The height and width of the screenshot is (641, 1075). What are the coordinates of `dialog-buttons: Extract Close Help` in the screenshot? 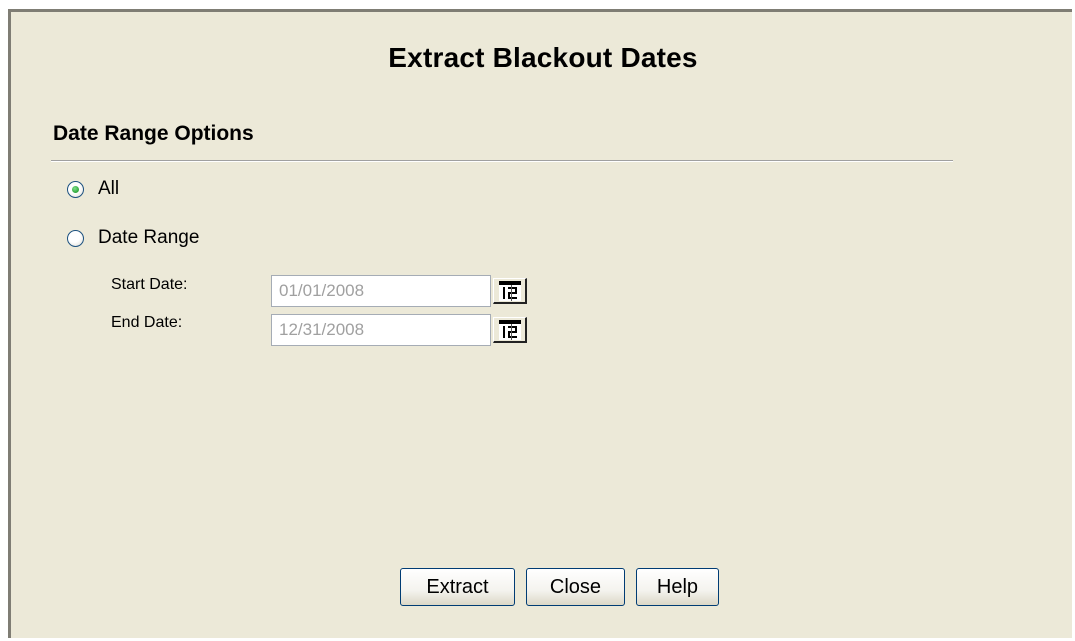 It's located at (559, 587).